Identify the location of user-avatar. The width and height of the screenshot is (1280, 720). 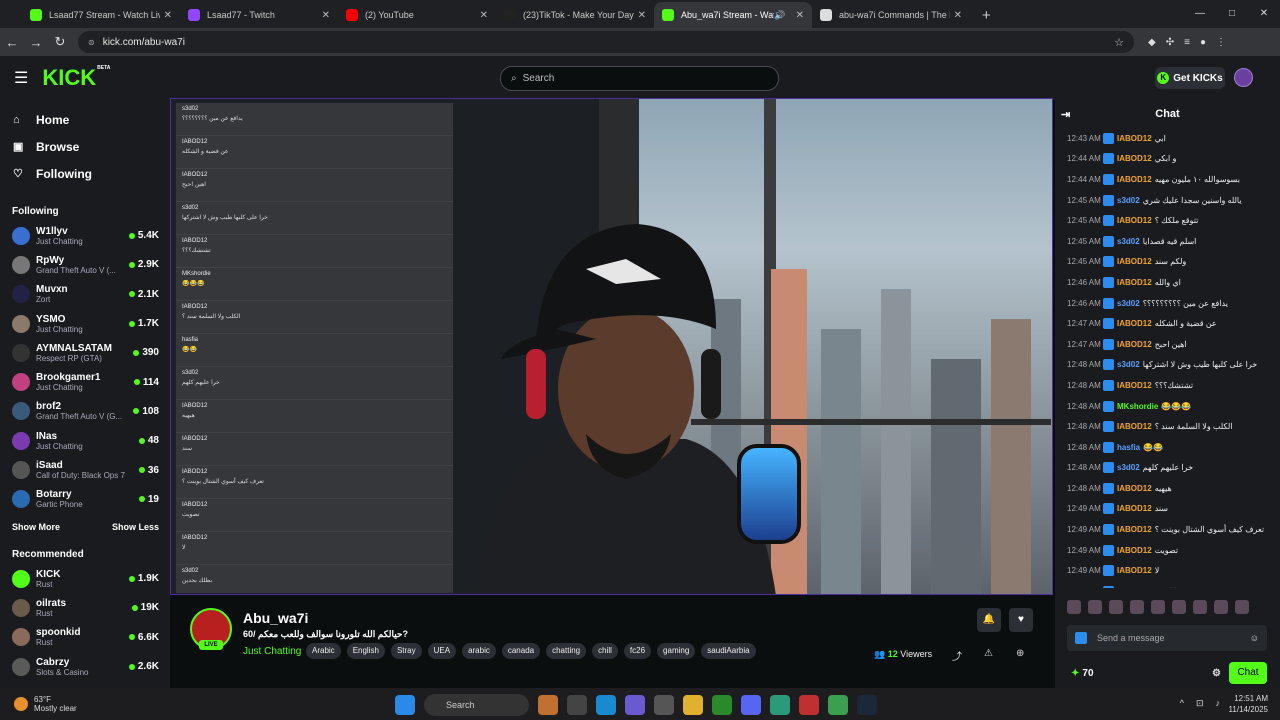
(1243, 77).